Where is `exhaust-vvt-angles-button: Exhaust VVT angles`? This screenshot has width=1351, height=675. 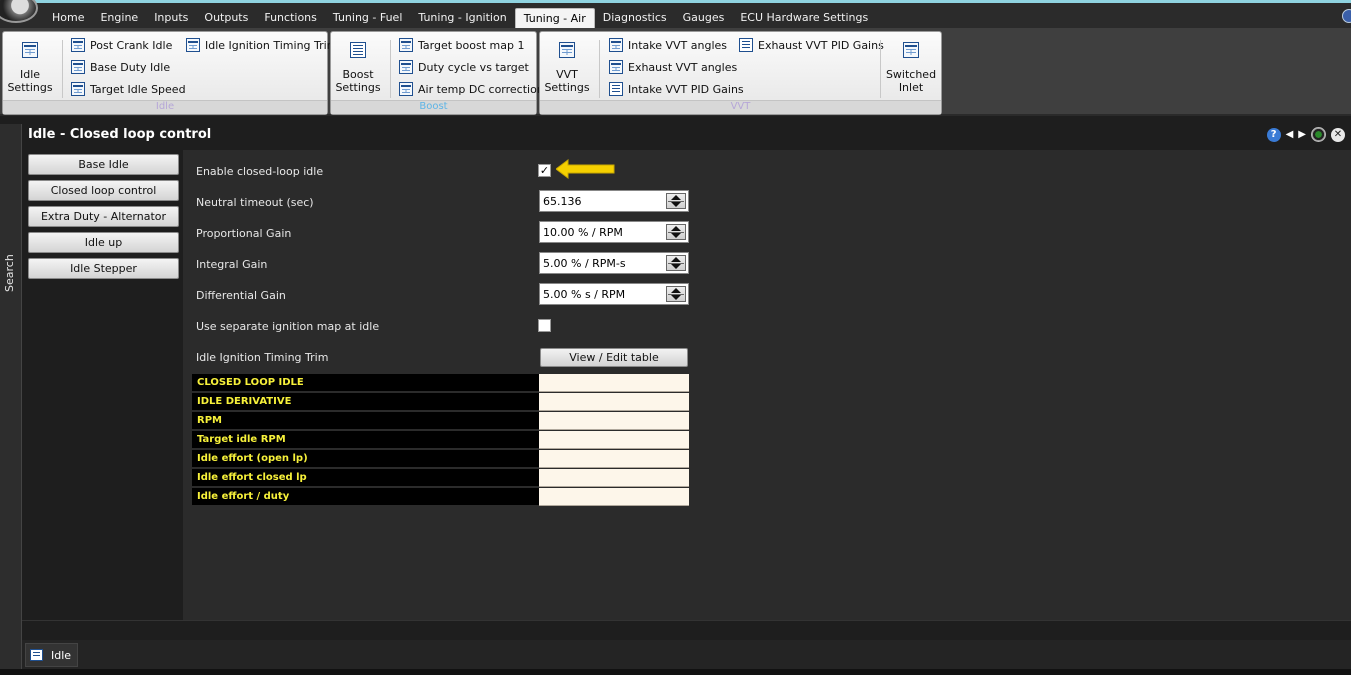
exhaust-vvt-angles-button: Exhaust VVT angles is located at coordinates (673, 67).